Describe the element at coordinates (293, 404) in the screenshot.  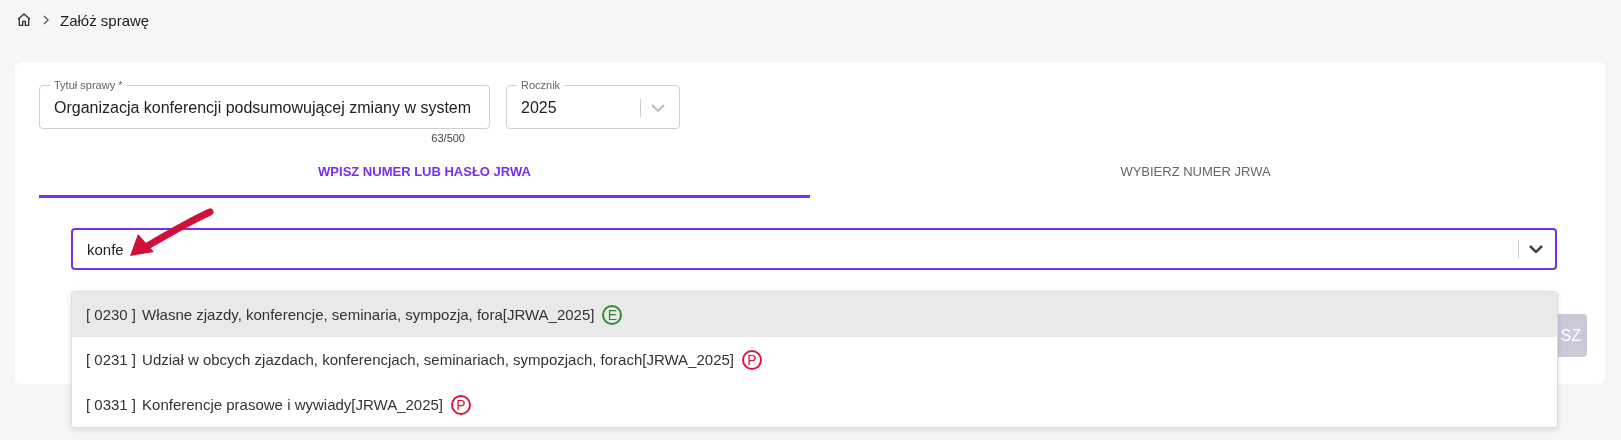
I see `option-text: Konferencje prasowe i wywiady[JRWA_2025]` at that location.